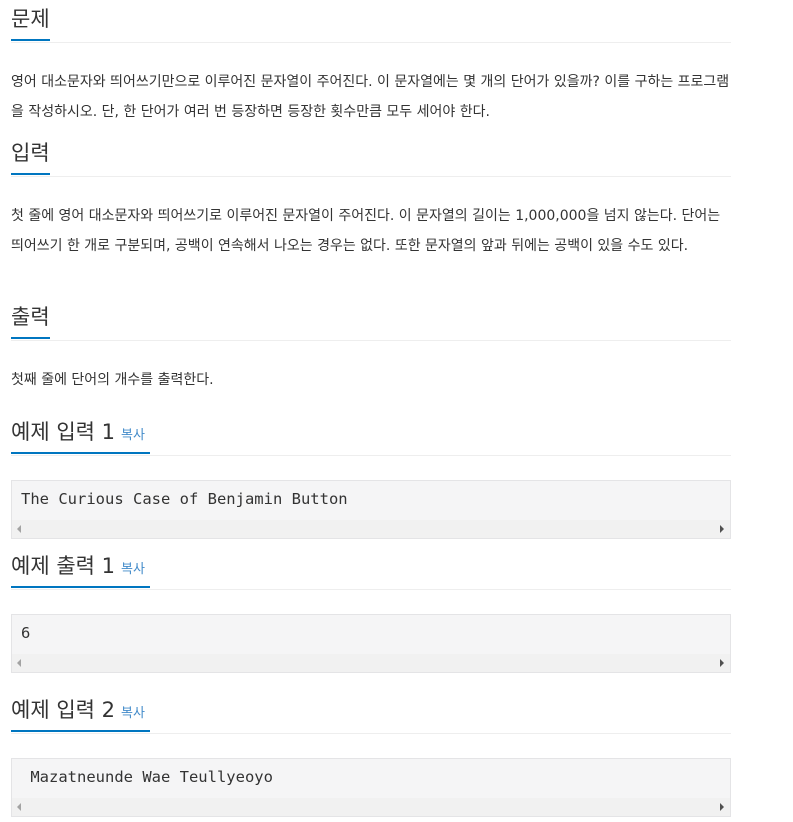 Image resolution: width=793 pixels, height=822 pixels. I want to click on problem-title-text: 문제, so click(30, 19).